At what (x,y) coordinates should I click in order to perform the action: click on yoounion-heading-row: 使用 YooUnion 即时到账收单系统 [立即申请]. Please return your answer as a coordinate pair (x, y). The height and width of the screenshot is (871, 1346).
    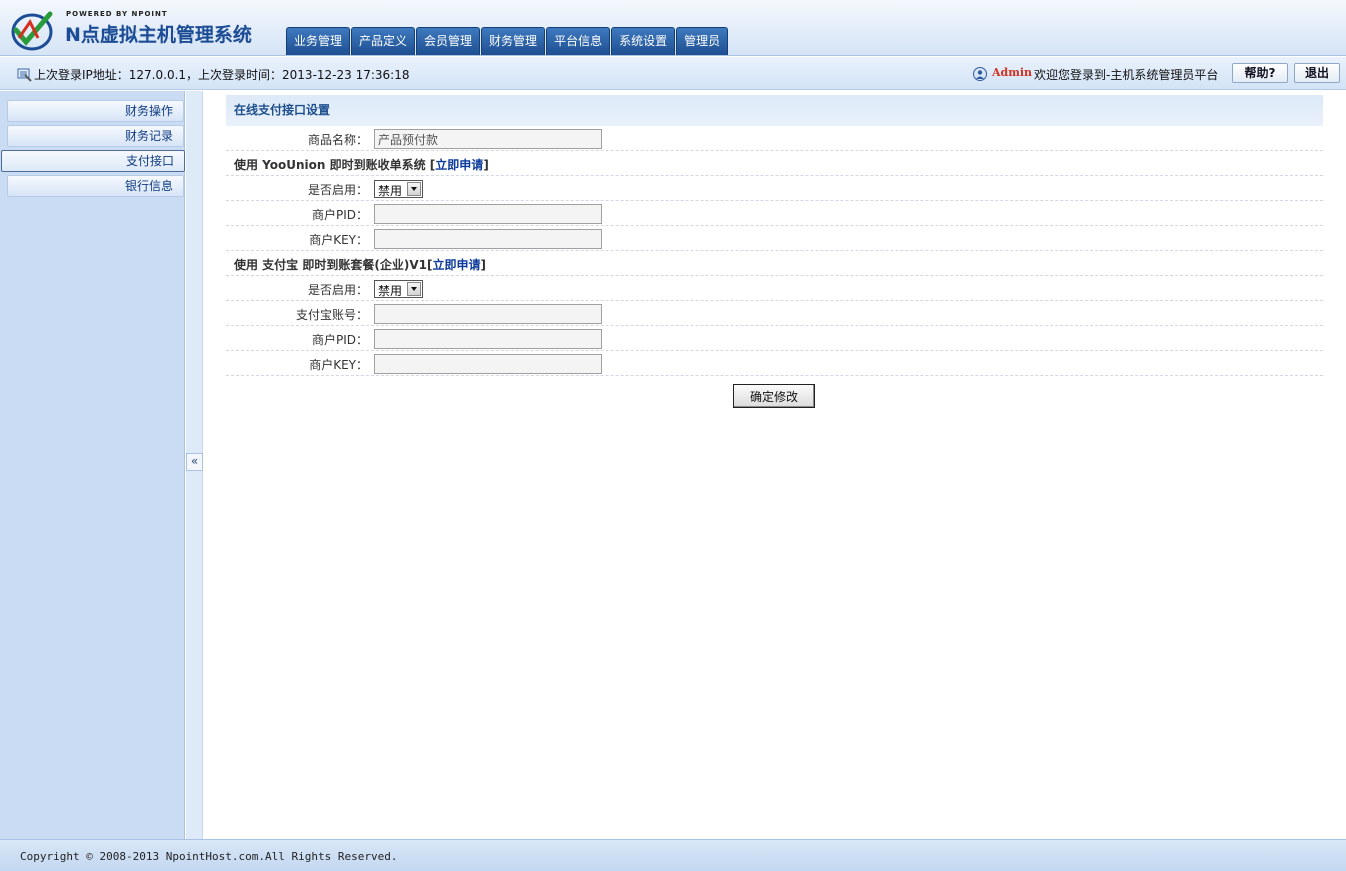
    Looking at the image, I should click on (774, 163).